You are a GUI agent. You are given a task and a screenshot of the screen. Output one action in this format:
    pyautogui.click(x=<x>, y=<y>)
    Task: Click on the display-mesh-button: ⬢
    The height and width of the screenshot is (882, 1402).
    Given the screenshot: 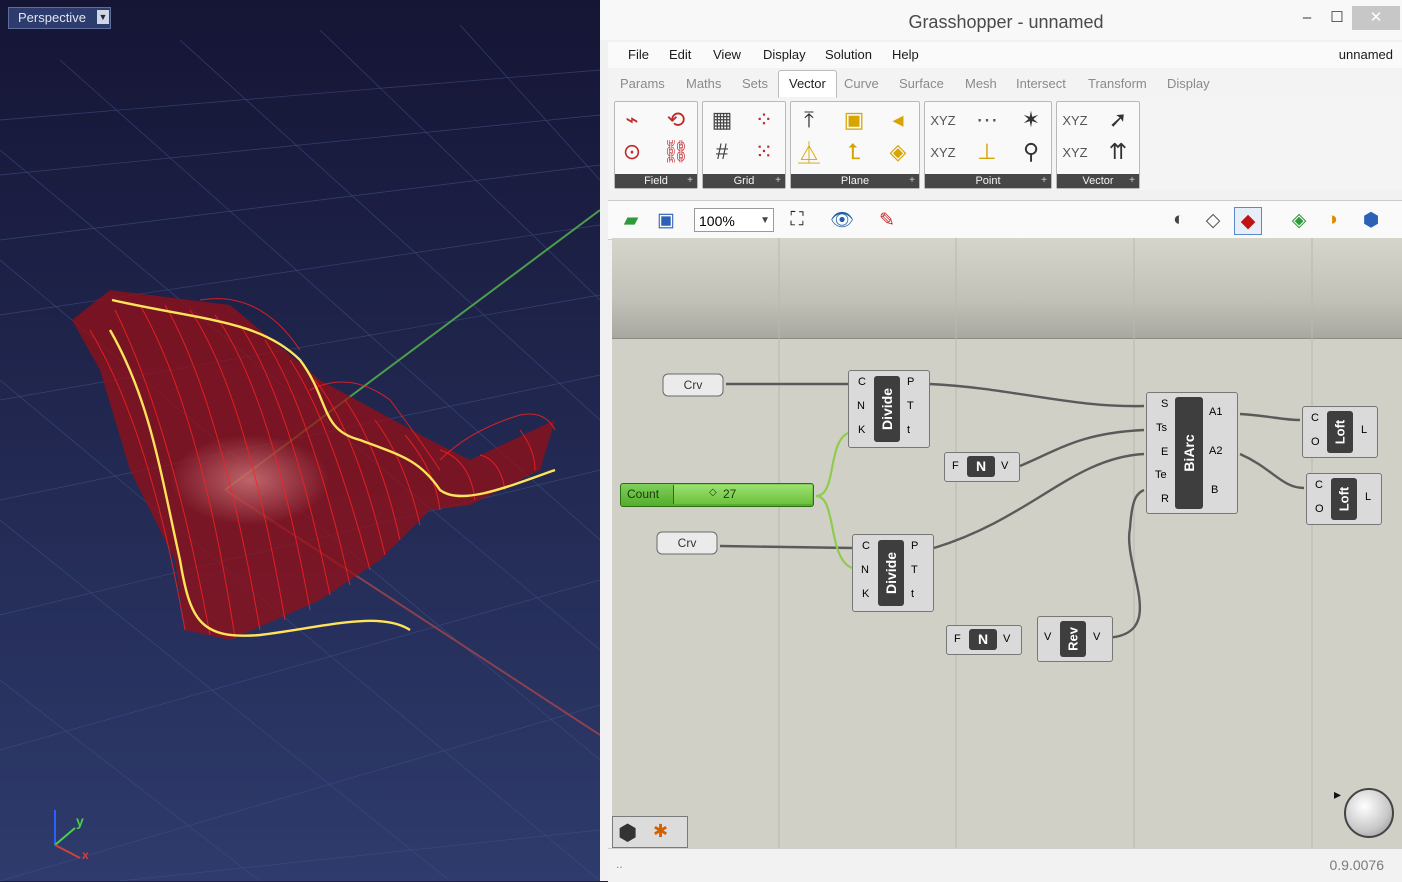 What is the action you would take?
    pyautogui.click(x=1371, y=220)
    